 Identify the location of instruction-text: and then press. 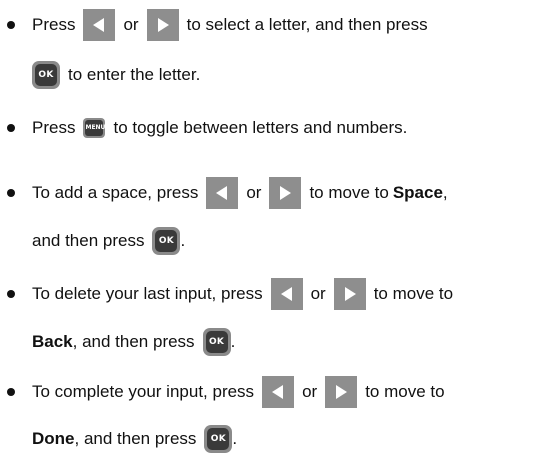
(88, 240).